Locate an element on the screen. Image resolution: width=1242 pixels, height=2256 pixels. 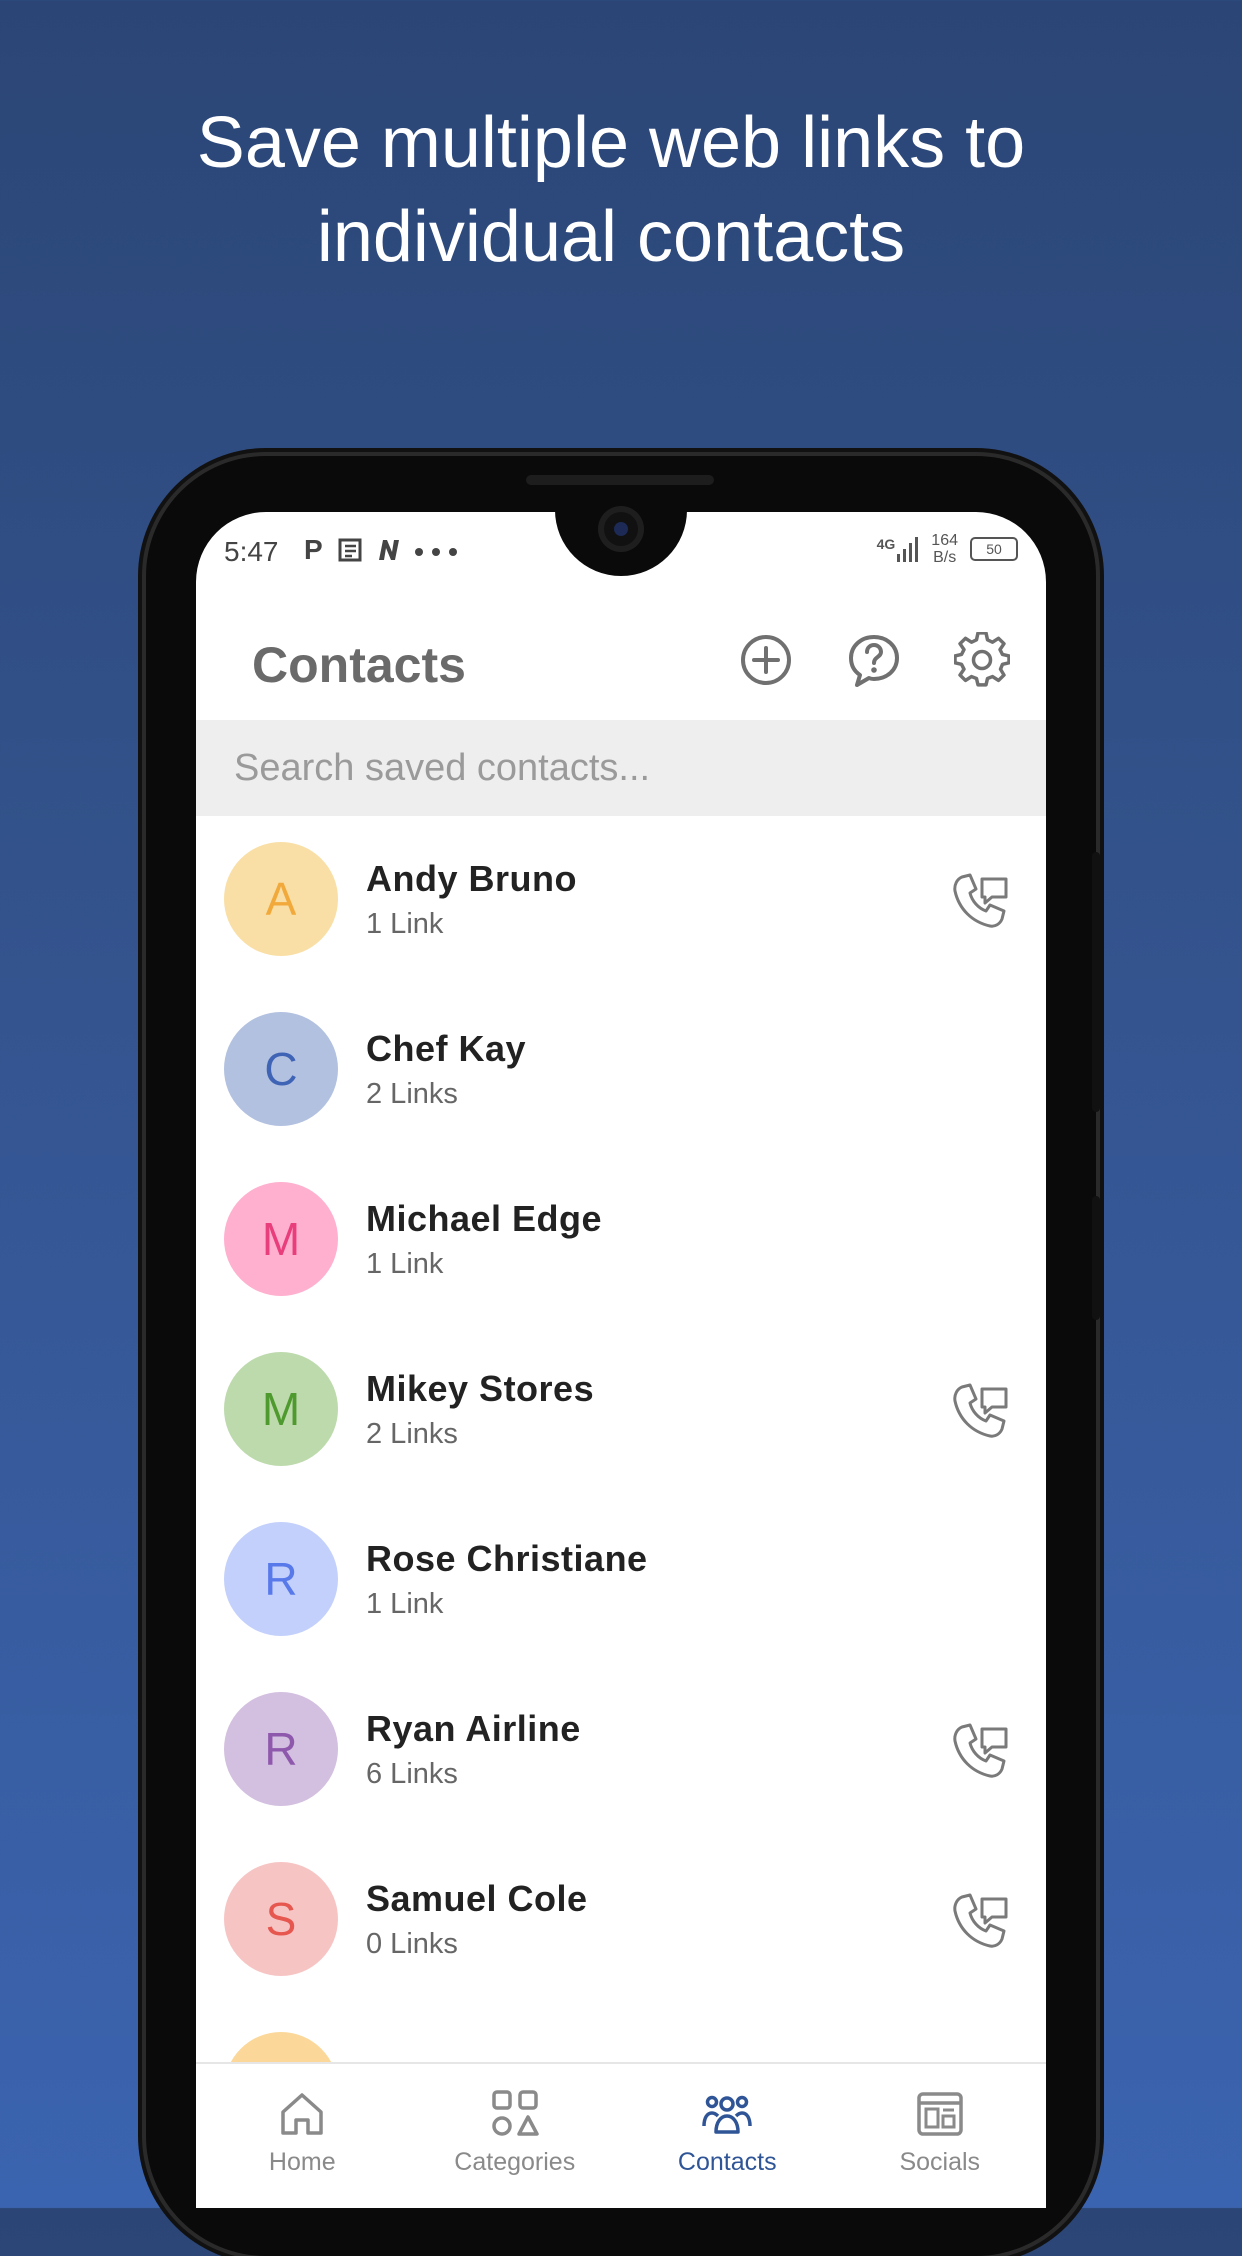
promo-headline-line1: Save multiple web links to is located at coordinates (611, 143).